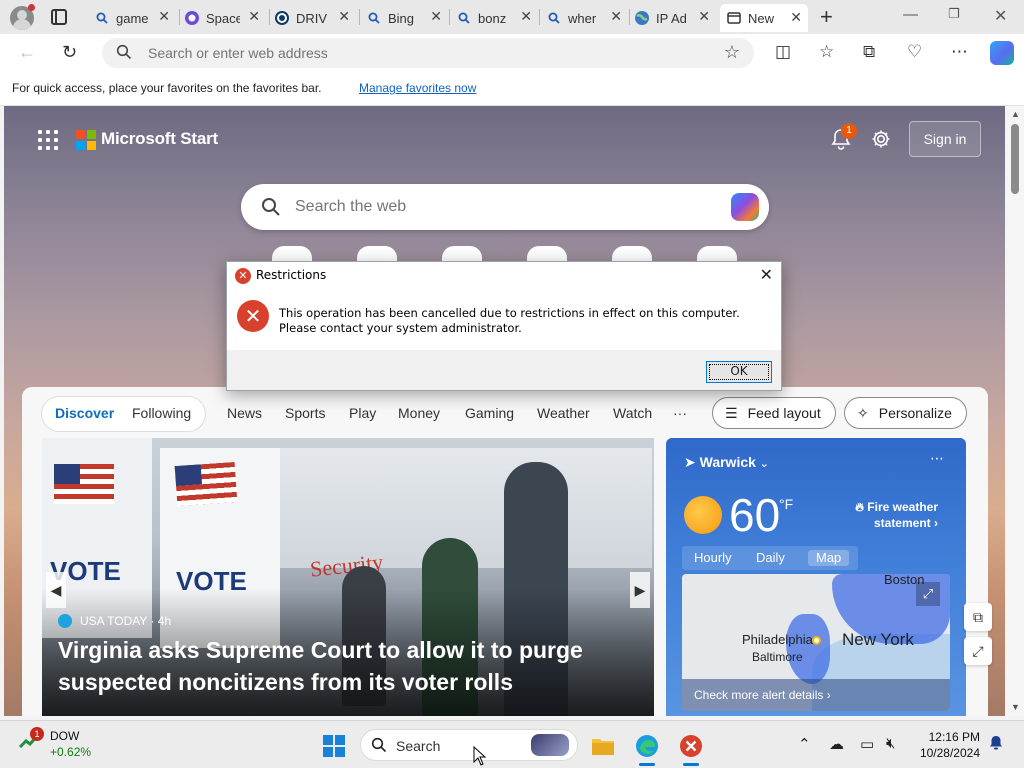 The image size is (1024, 768). Describe the element at coordinates (161, 413) in the screenshot. I see `tab-following: Following` at that location.